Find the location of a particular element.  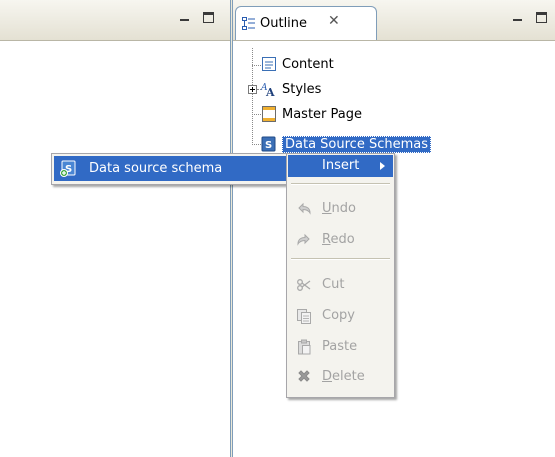

menu-item-label: Redo is located at coordinates (338, 239).